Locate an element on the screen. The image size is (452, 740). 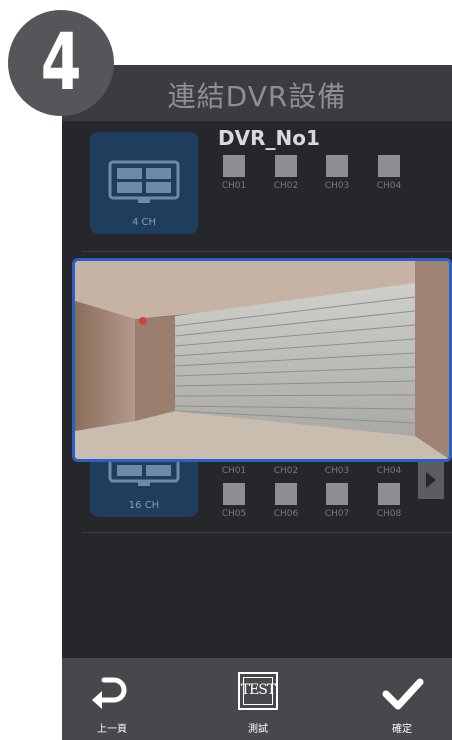
back-label: 上一頁 is located at coordinates (112, 729).